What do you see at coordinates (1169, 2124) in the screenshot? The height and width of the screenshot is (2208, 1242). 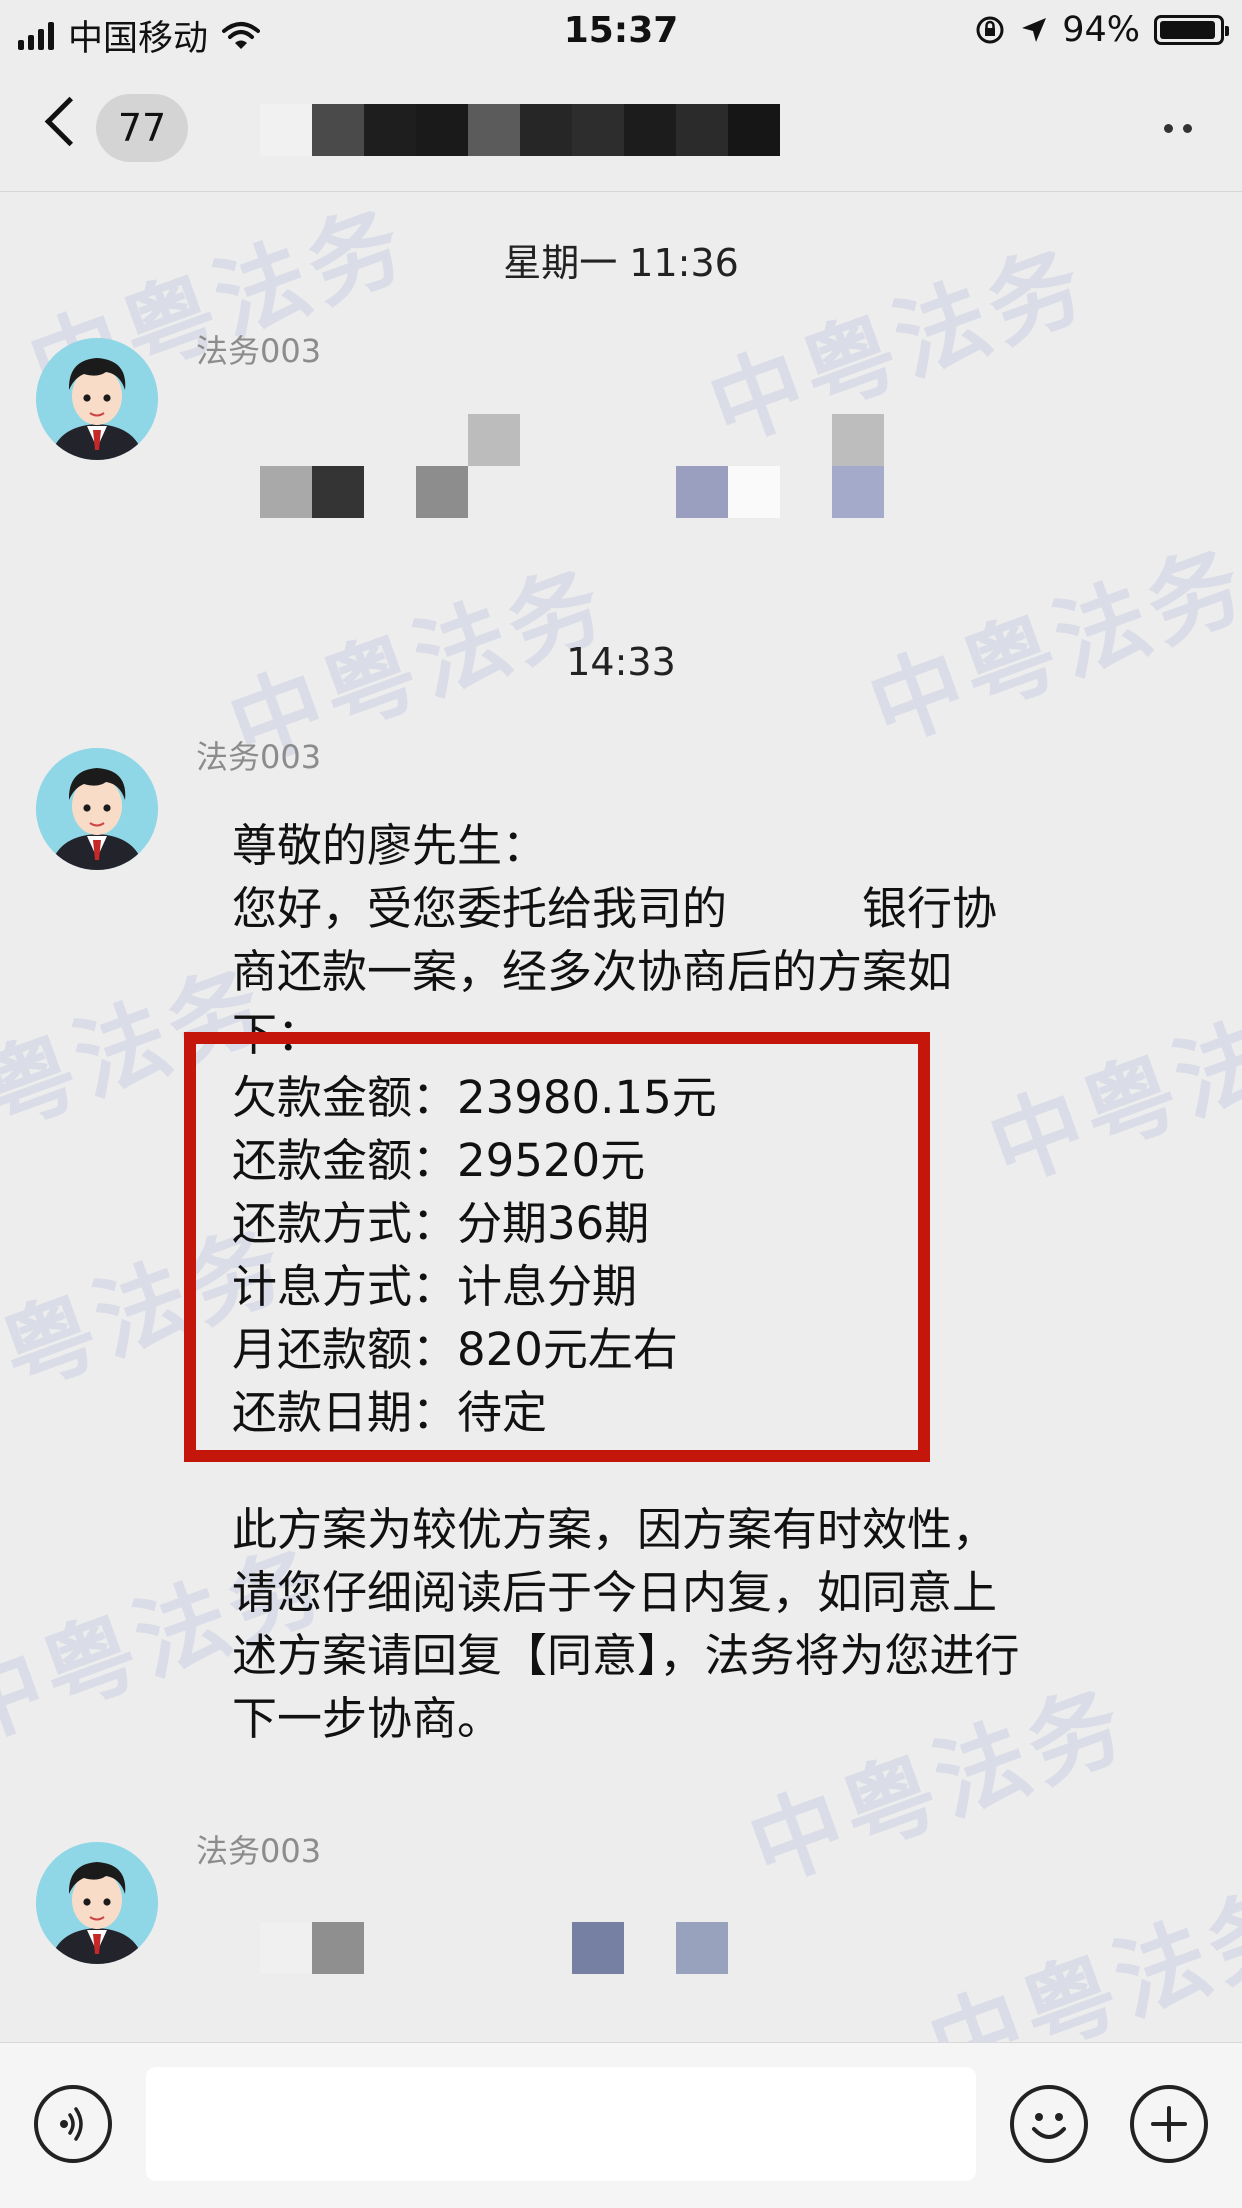 I see `plus-icon` at bounding box center [1169, 2124].